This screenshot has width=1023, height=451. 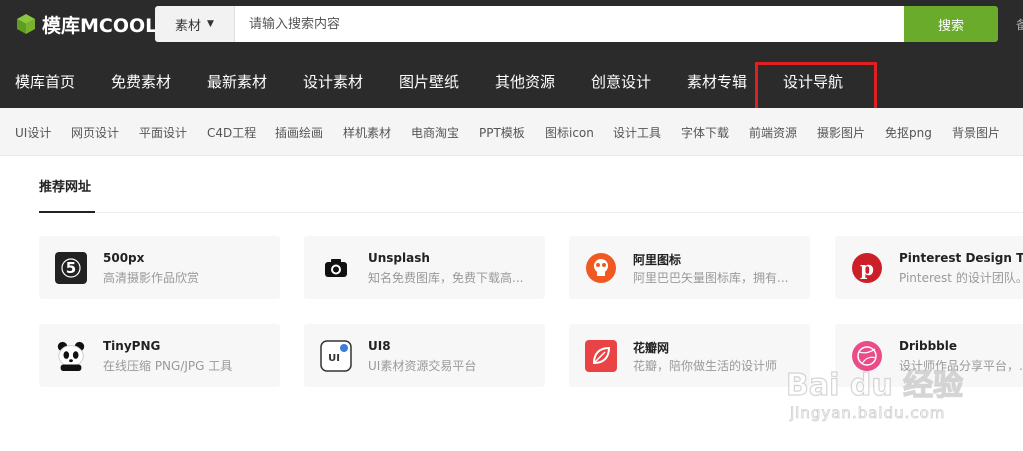 I want to click on ui8-icon: UI, so click(x=336, y=356).